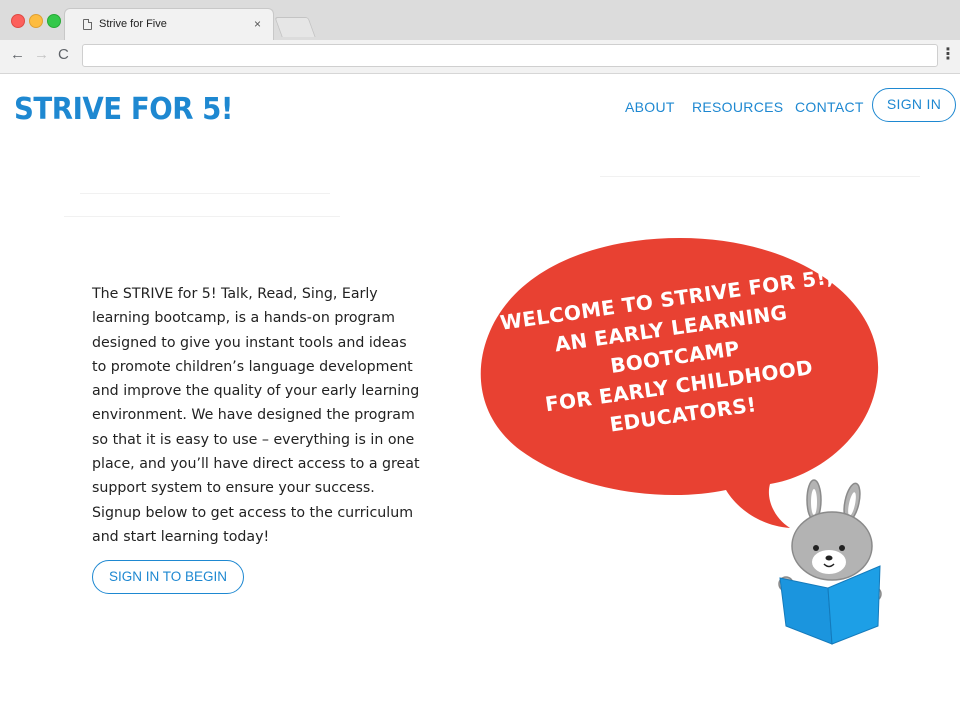 The height and width of the screenshot is (725, 960). What do you see at coordinates (168, 577) in the screenshot?
I see `sign-in-to-begin-button: SIGN IN TO BEGIN` at bounding box center [168, 577].